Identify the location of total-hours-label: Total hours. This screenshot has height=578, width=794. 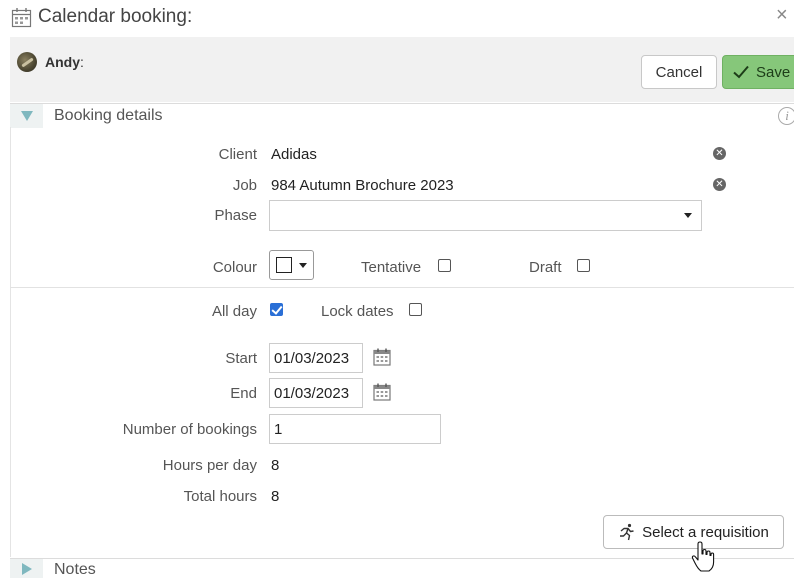
(220, 496).